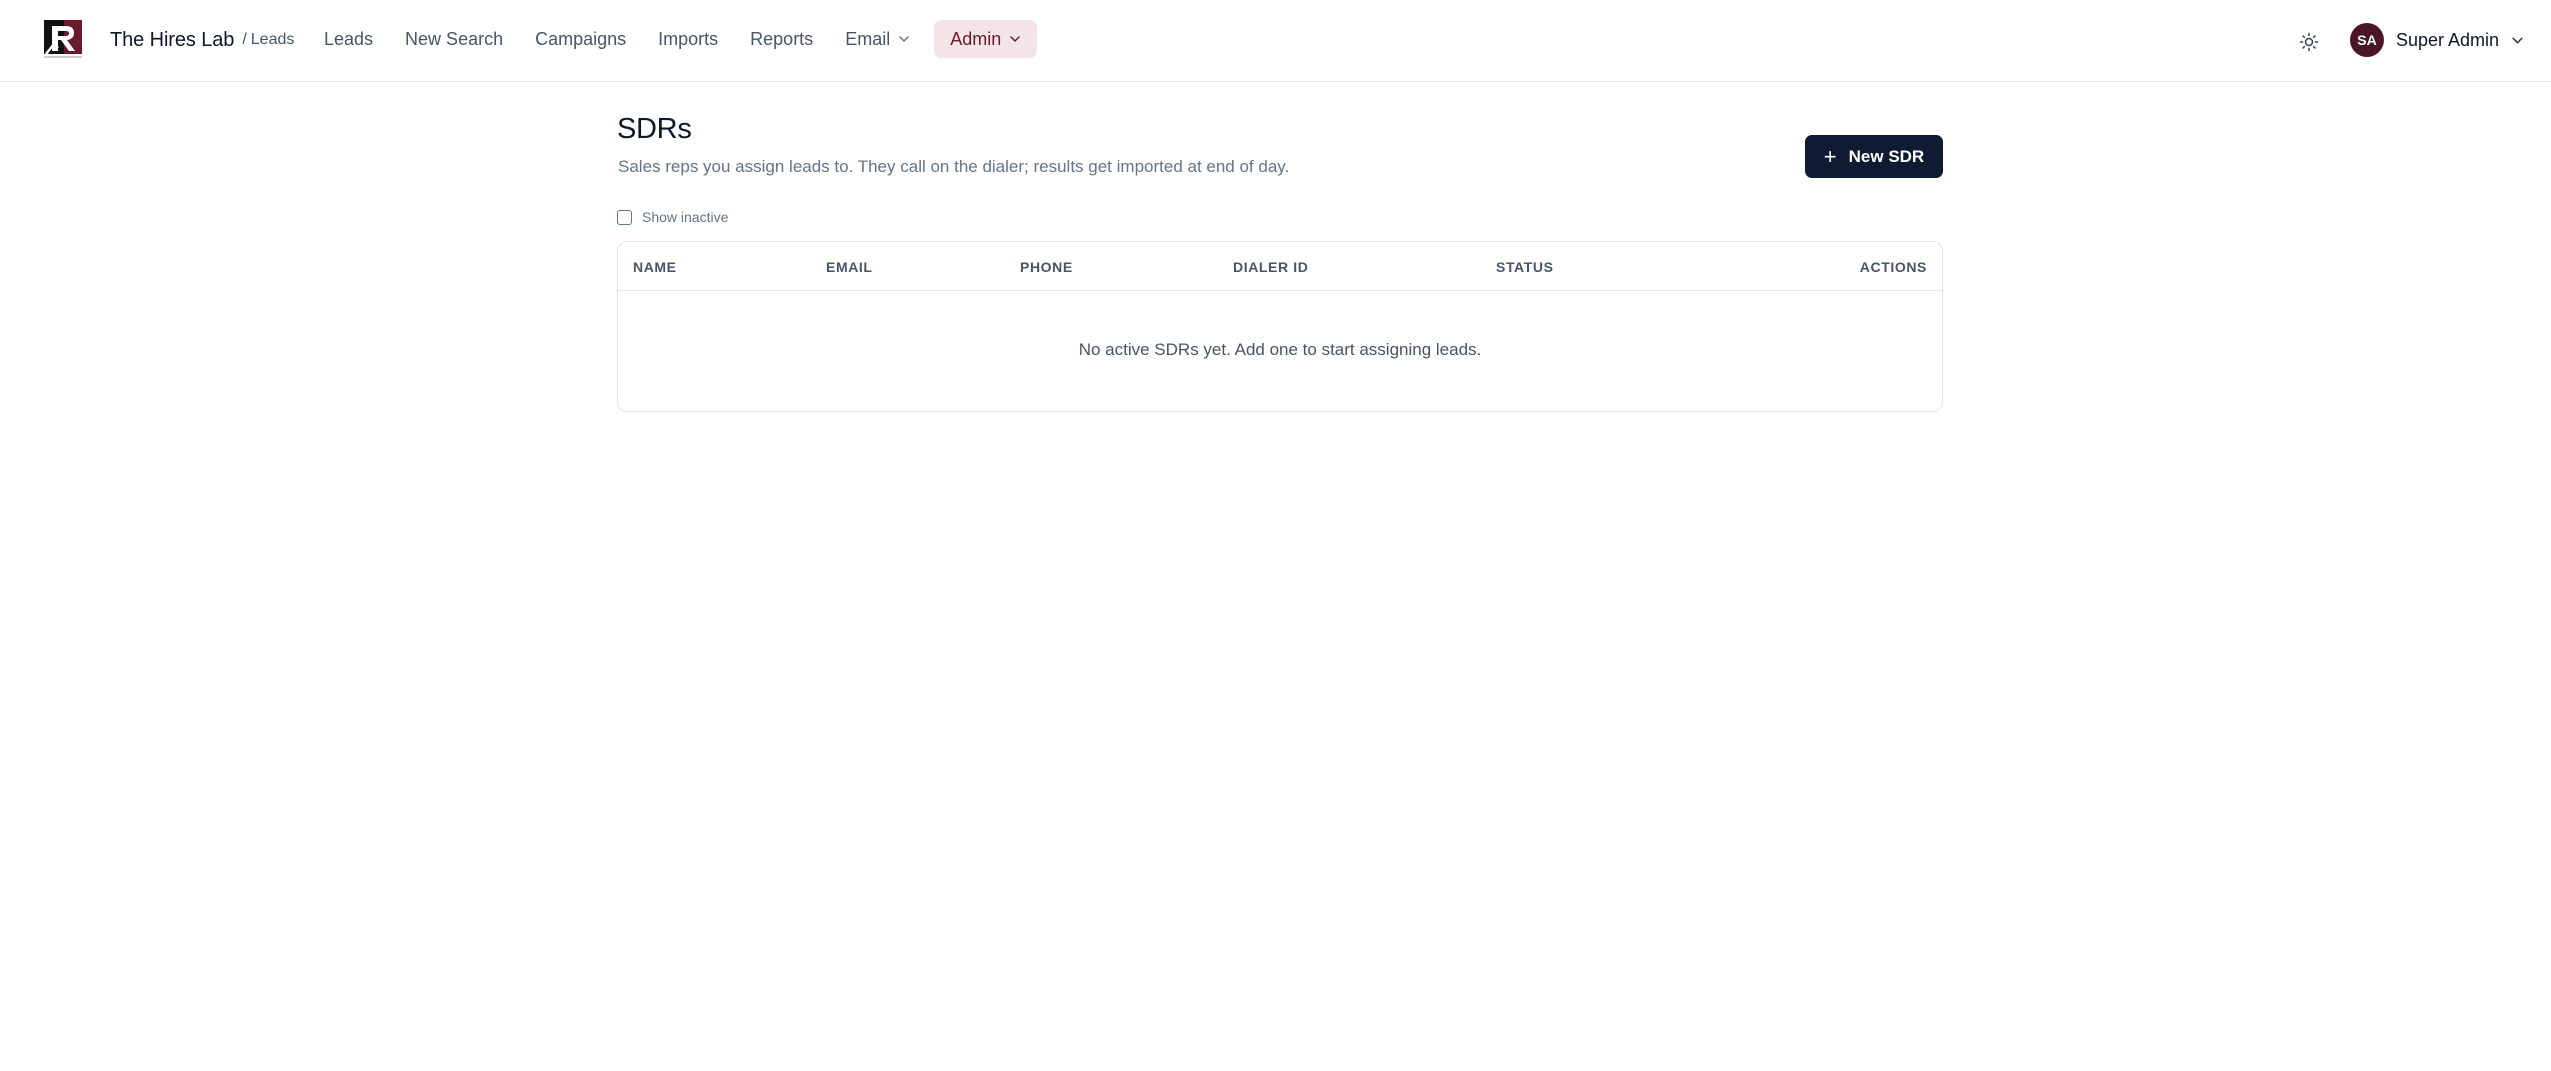  I want to click on nav-campaigns-label: Campaigns, so click(581, 38).